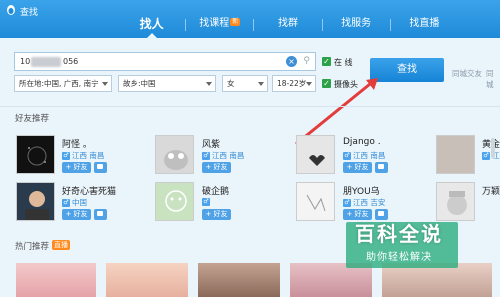 The image size is (500, 297). I want to click on friend-name: 朋YOU乌, so click(361, 190).